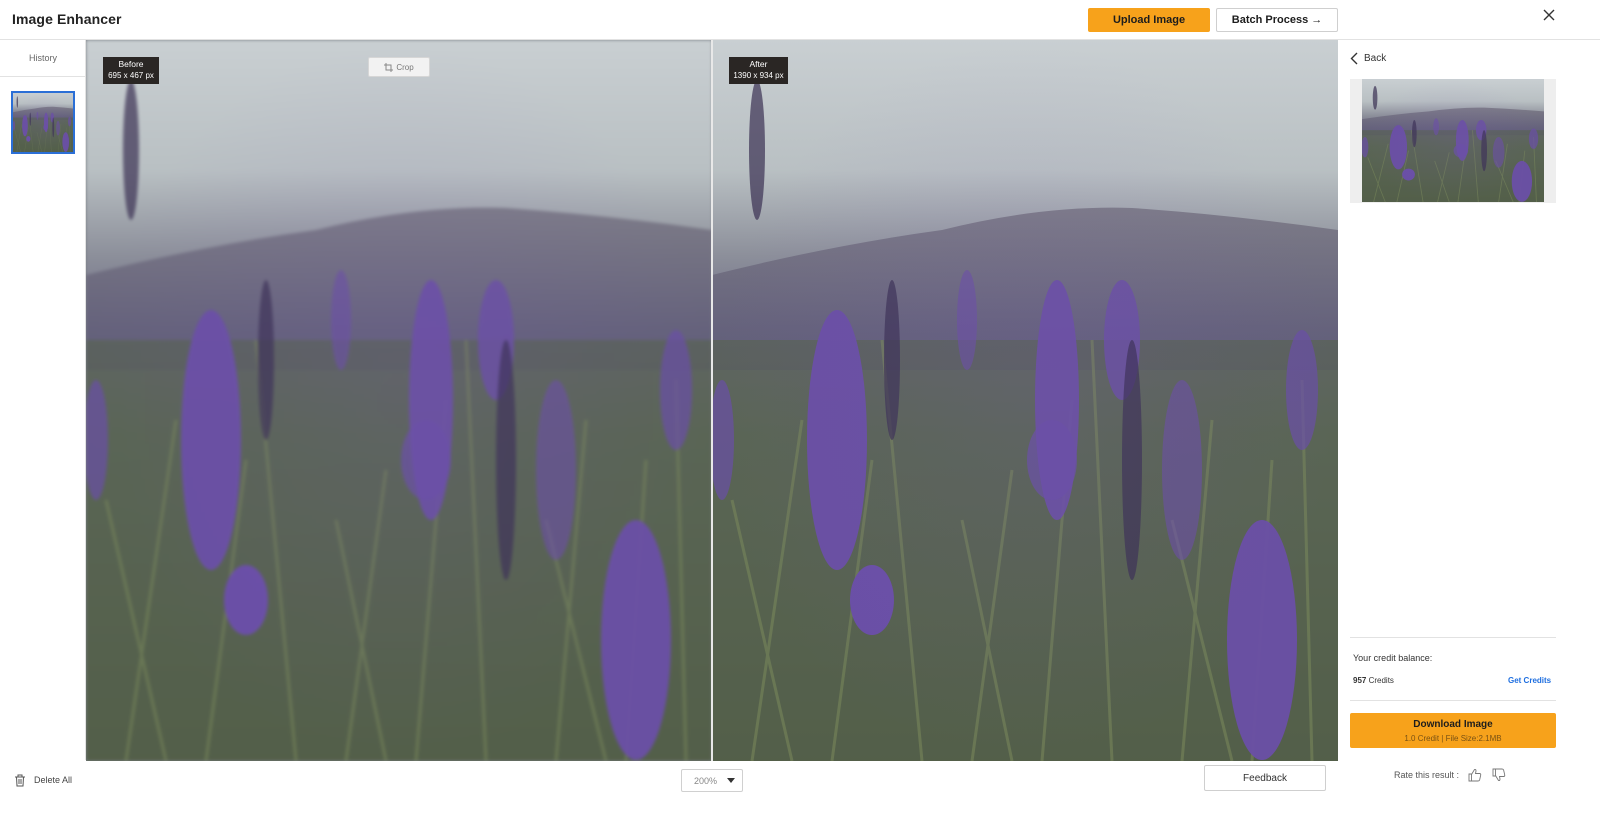  What do you see at coordinates (131, 75) in the screenshot?
I see `before-size: 695 x 467 px` at bounding box center [131, 75].